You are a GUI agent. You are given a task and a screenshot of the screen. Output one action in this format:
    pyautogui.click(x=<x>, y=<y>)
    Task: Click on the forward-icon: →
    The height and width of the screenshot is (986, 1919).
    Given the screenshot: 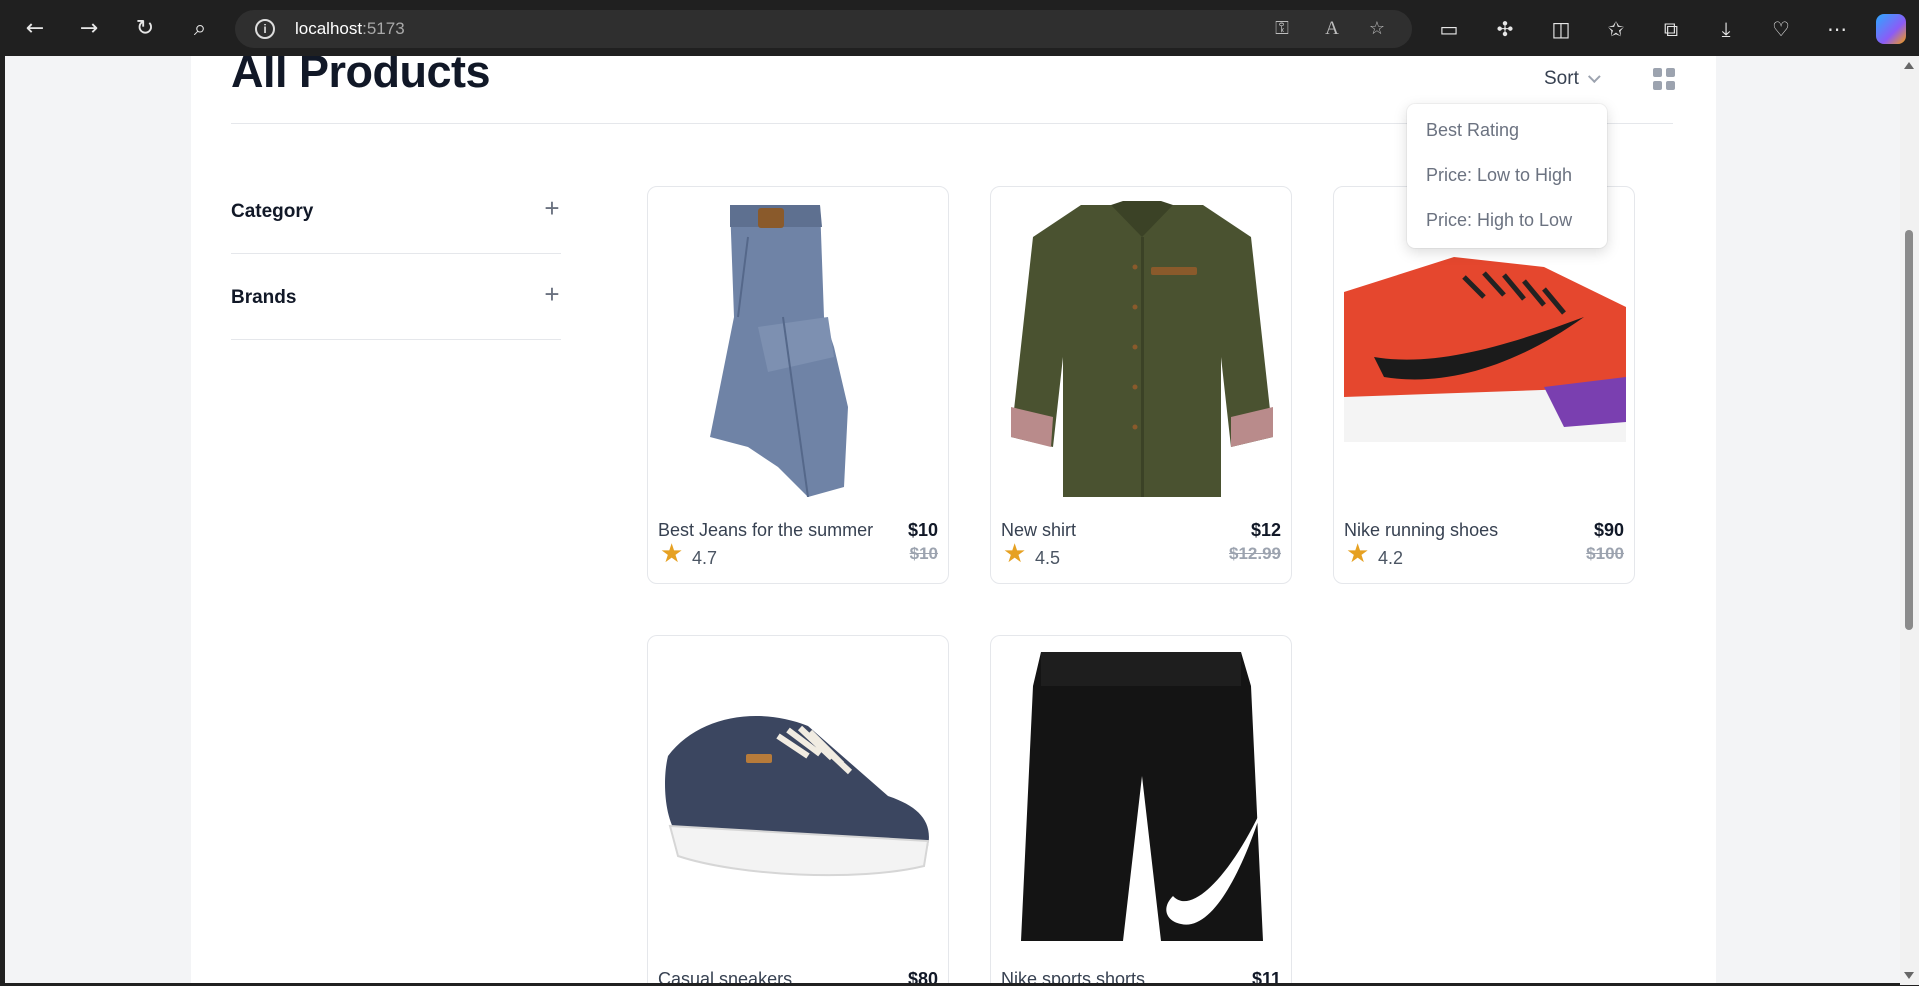 What is the action you would take?
    pyautogui.click(x=89, y=29)
    